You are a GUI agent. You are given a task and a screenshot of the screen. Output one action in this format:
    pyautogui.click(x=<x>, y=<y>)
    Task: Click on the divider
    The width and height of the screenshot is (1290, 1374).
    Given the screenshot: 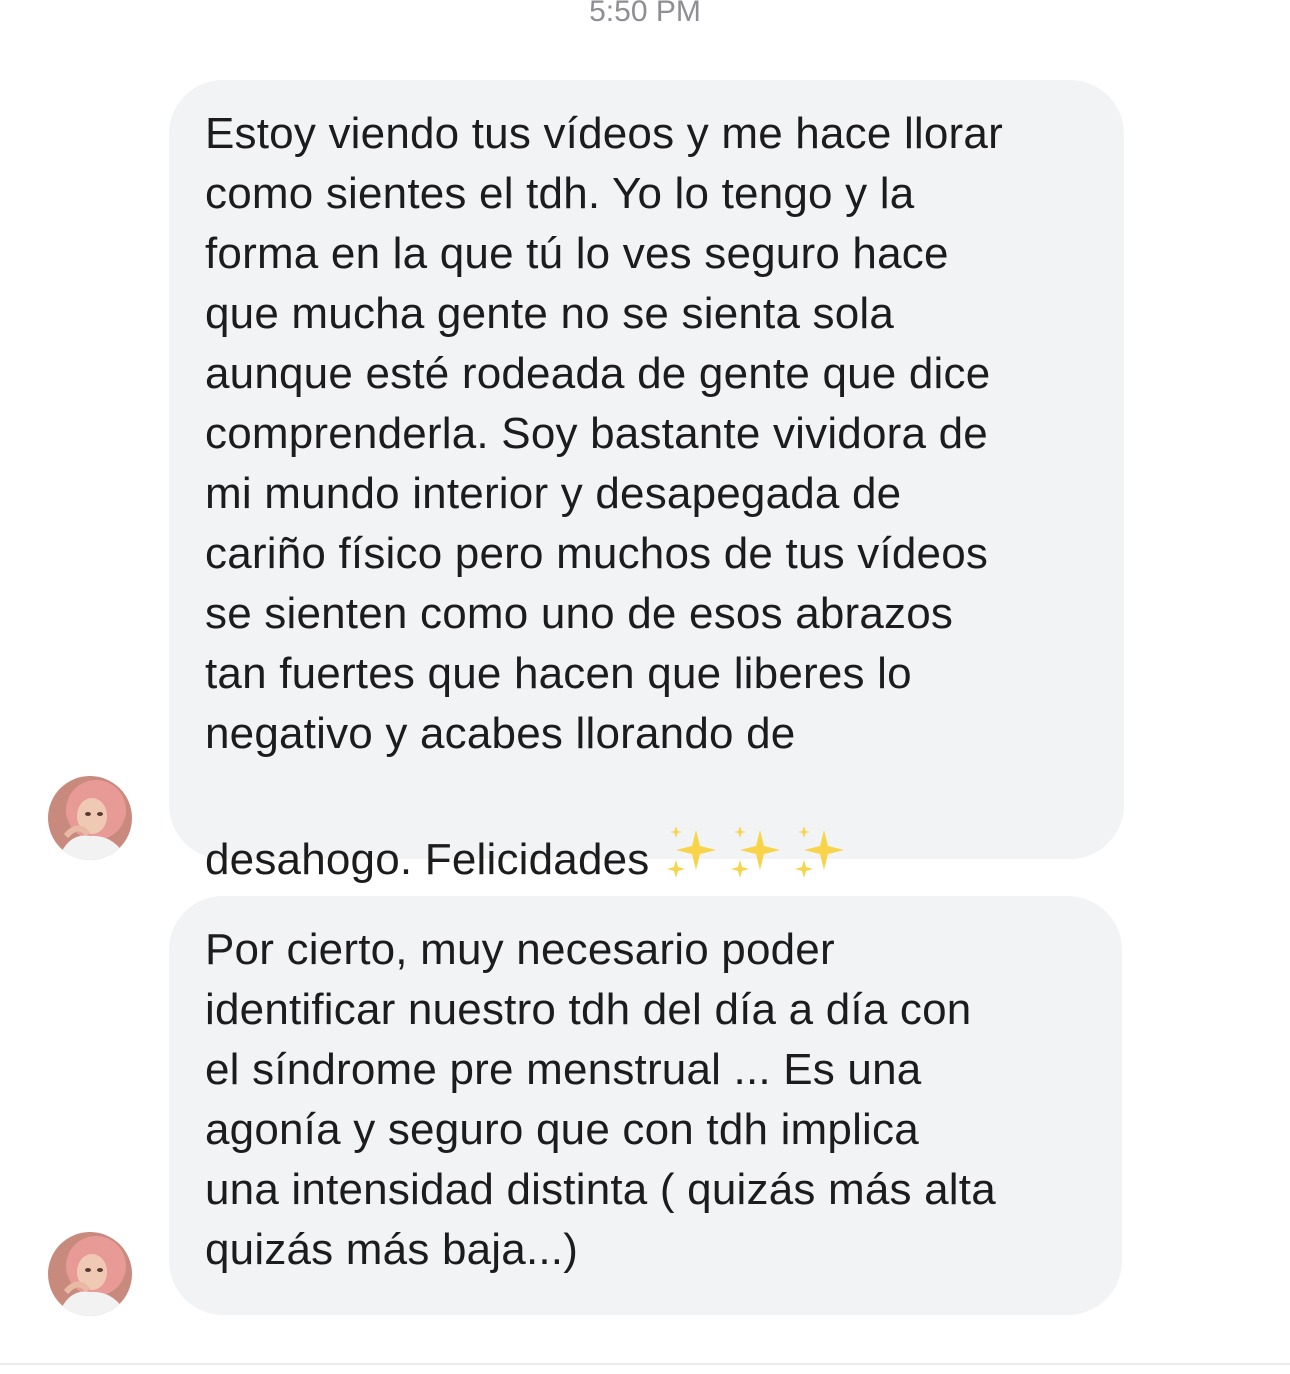 What is the action you would take?
    pyautogui.click(x=645, y=1364)
    